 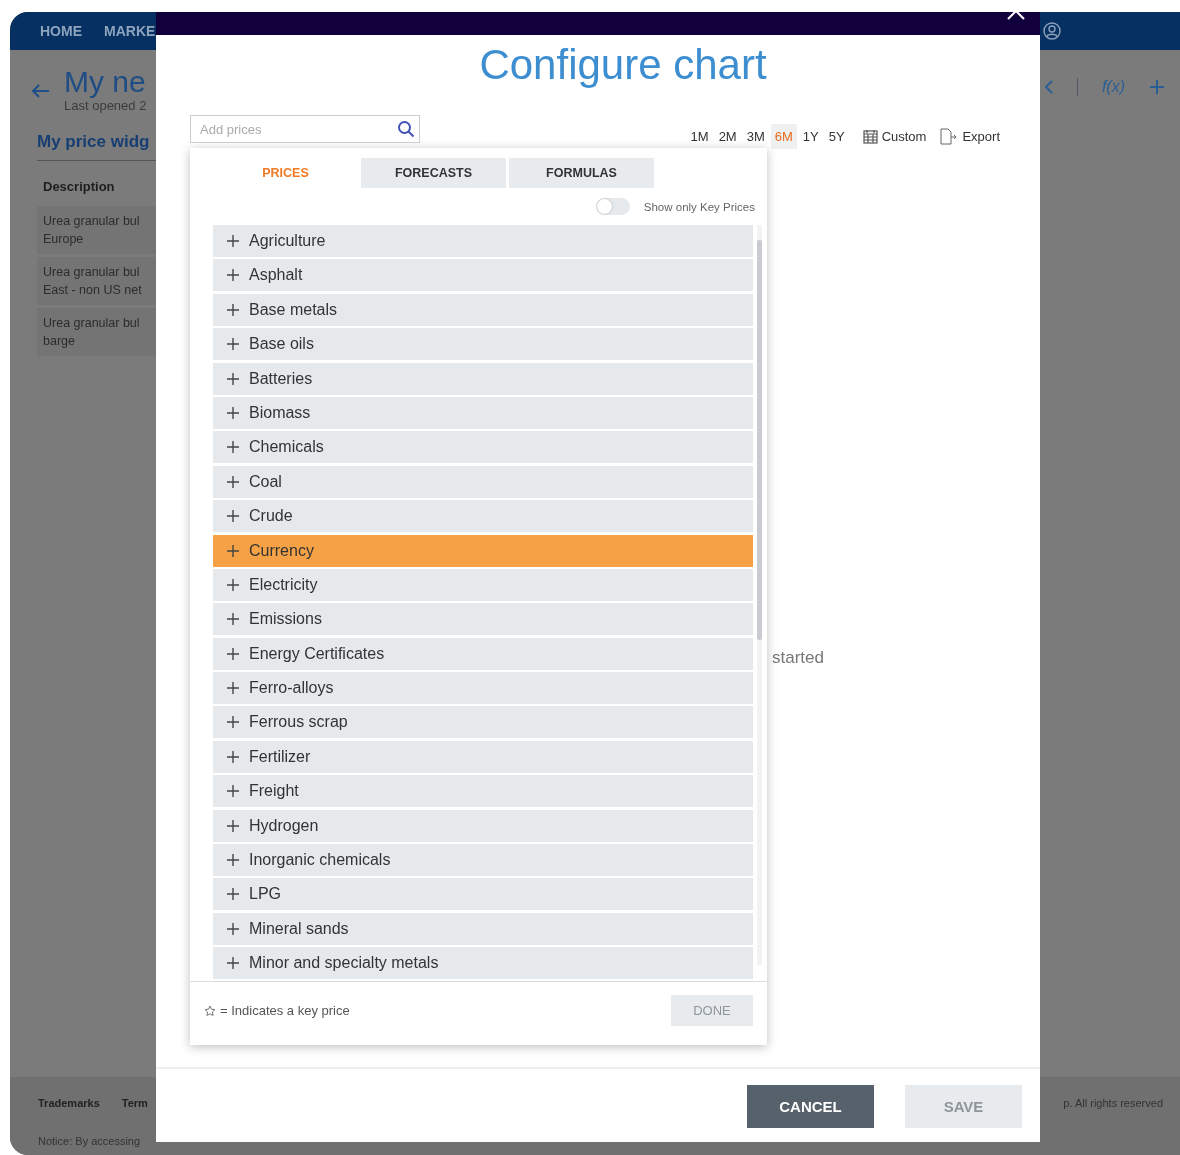 What do you see at coordinates (970, 136) in the screenshot?
I see `export-button: Export` at bounding box center [970, 136].